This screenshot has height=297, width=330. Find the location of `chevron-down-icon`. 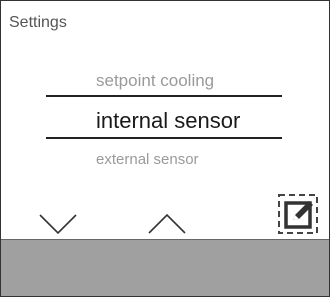

chevron-down-icon is located at coordinates (58, 224).